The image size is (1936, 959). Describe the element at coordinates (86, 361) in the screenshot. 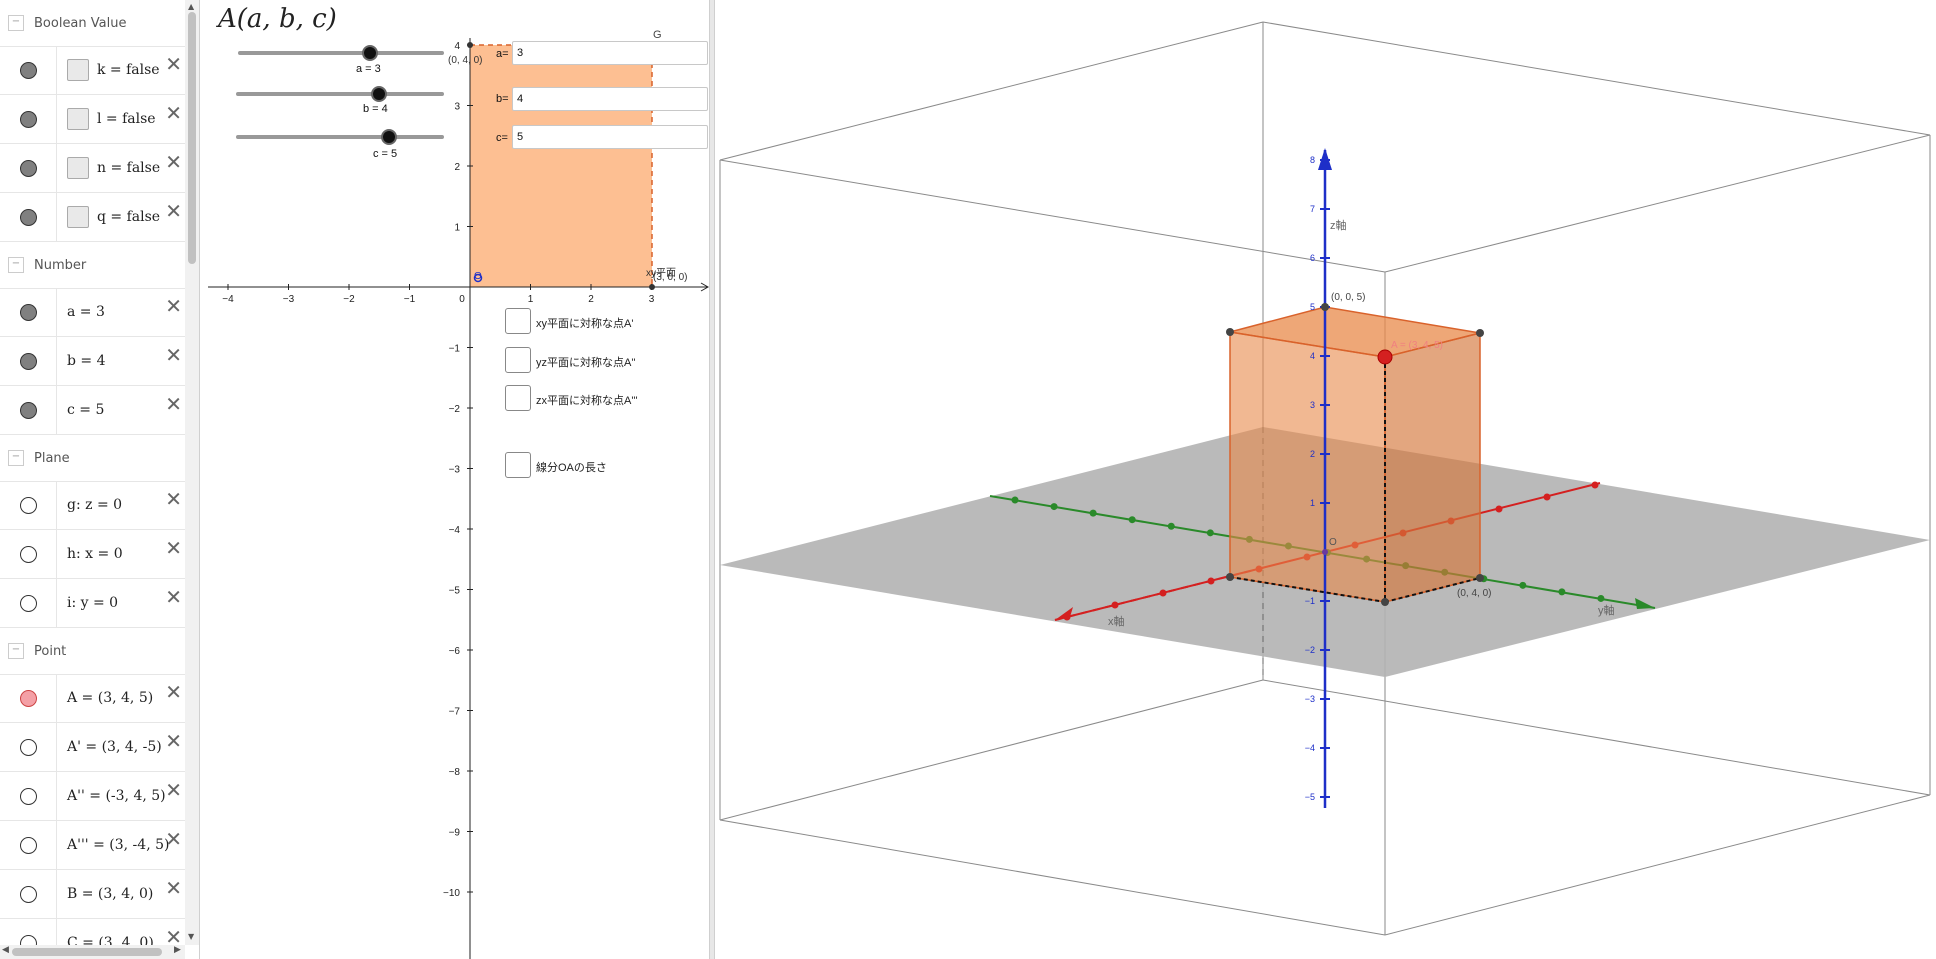

I see `item-value: b = 4` at that location.